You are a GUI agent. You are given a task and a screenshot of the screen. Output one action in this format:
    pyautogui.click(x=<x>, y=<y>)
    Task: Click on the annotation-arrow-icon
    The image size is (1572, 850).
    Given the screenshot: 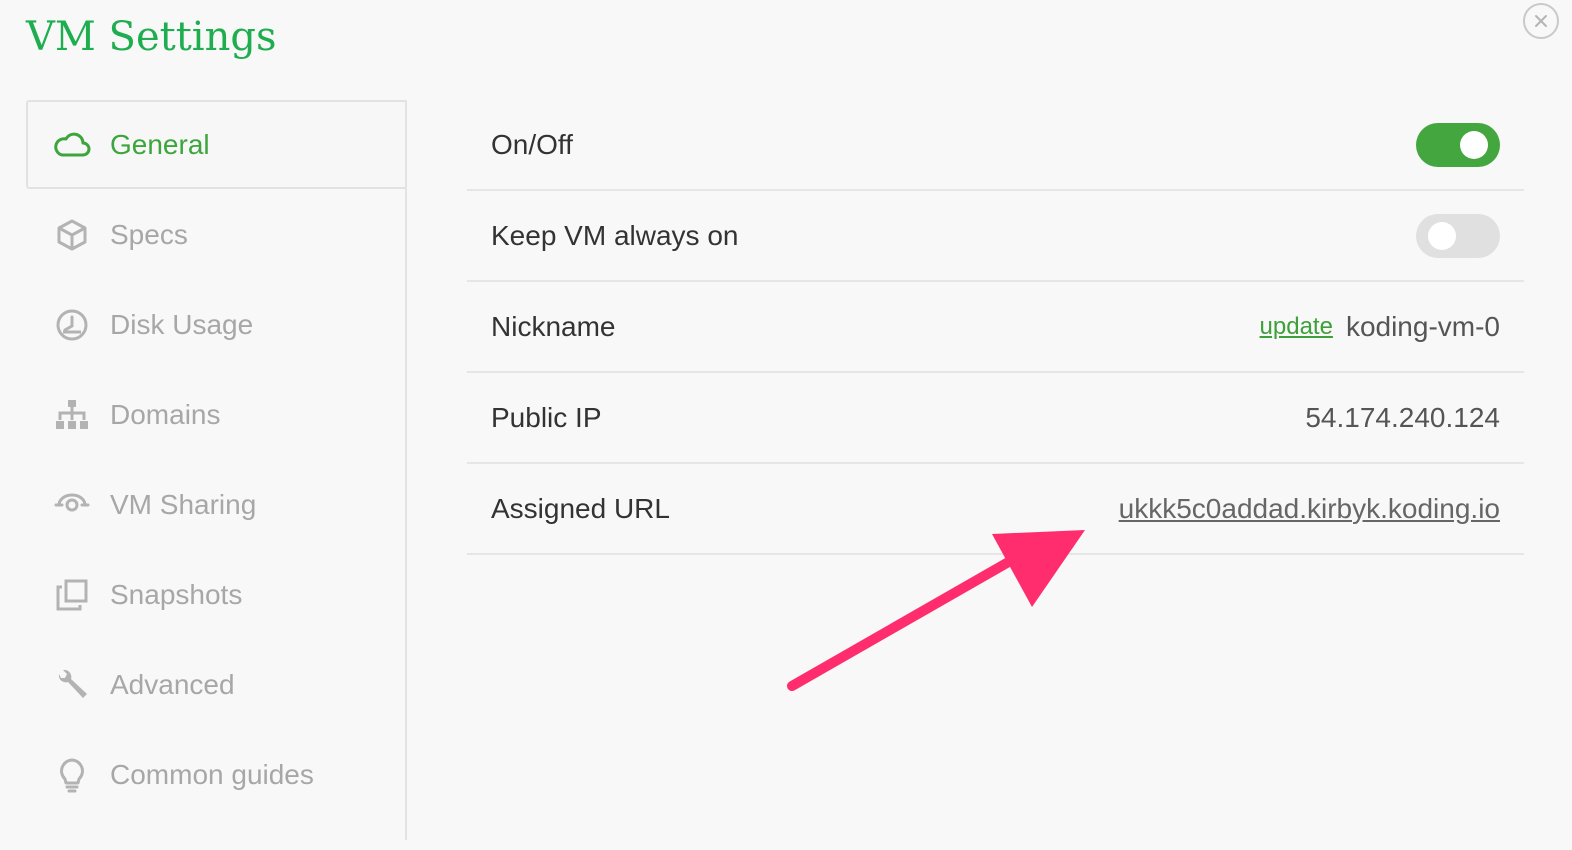 What is the action you would take?
    pyautogui.click(x=936, y=610)
    